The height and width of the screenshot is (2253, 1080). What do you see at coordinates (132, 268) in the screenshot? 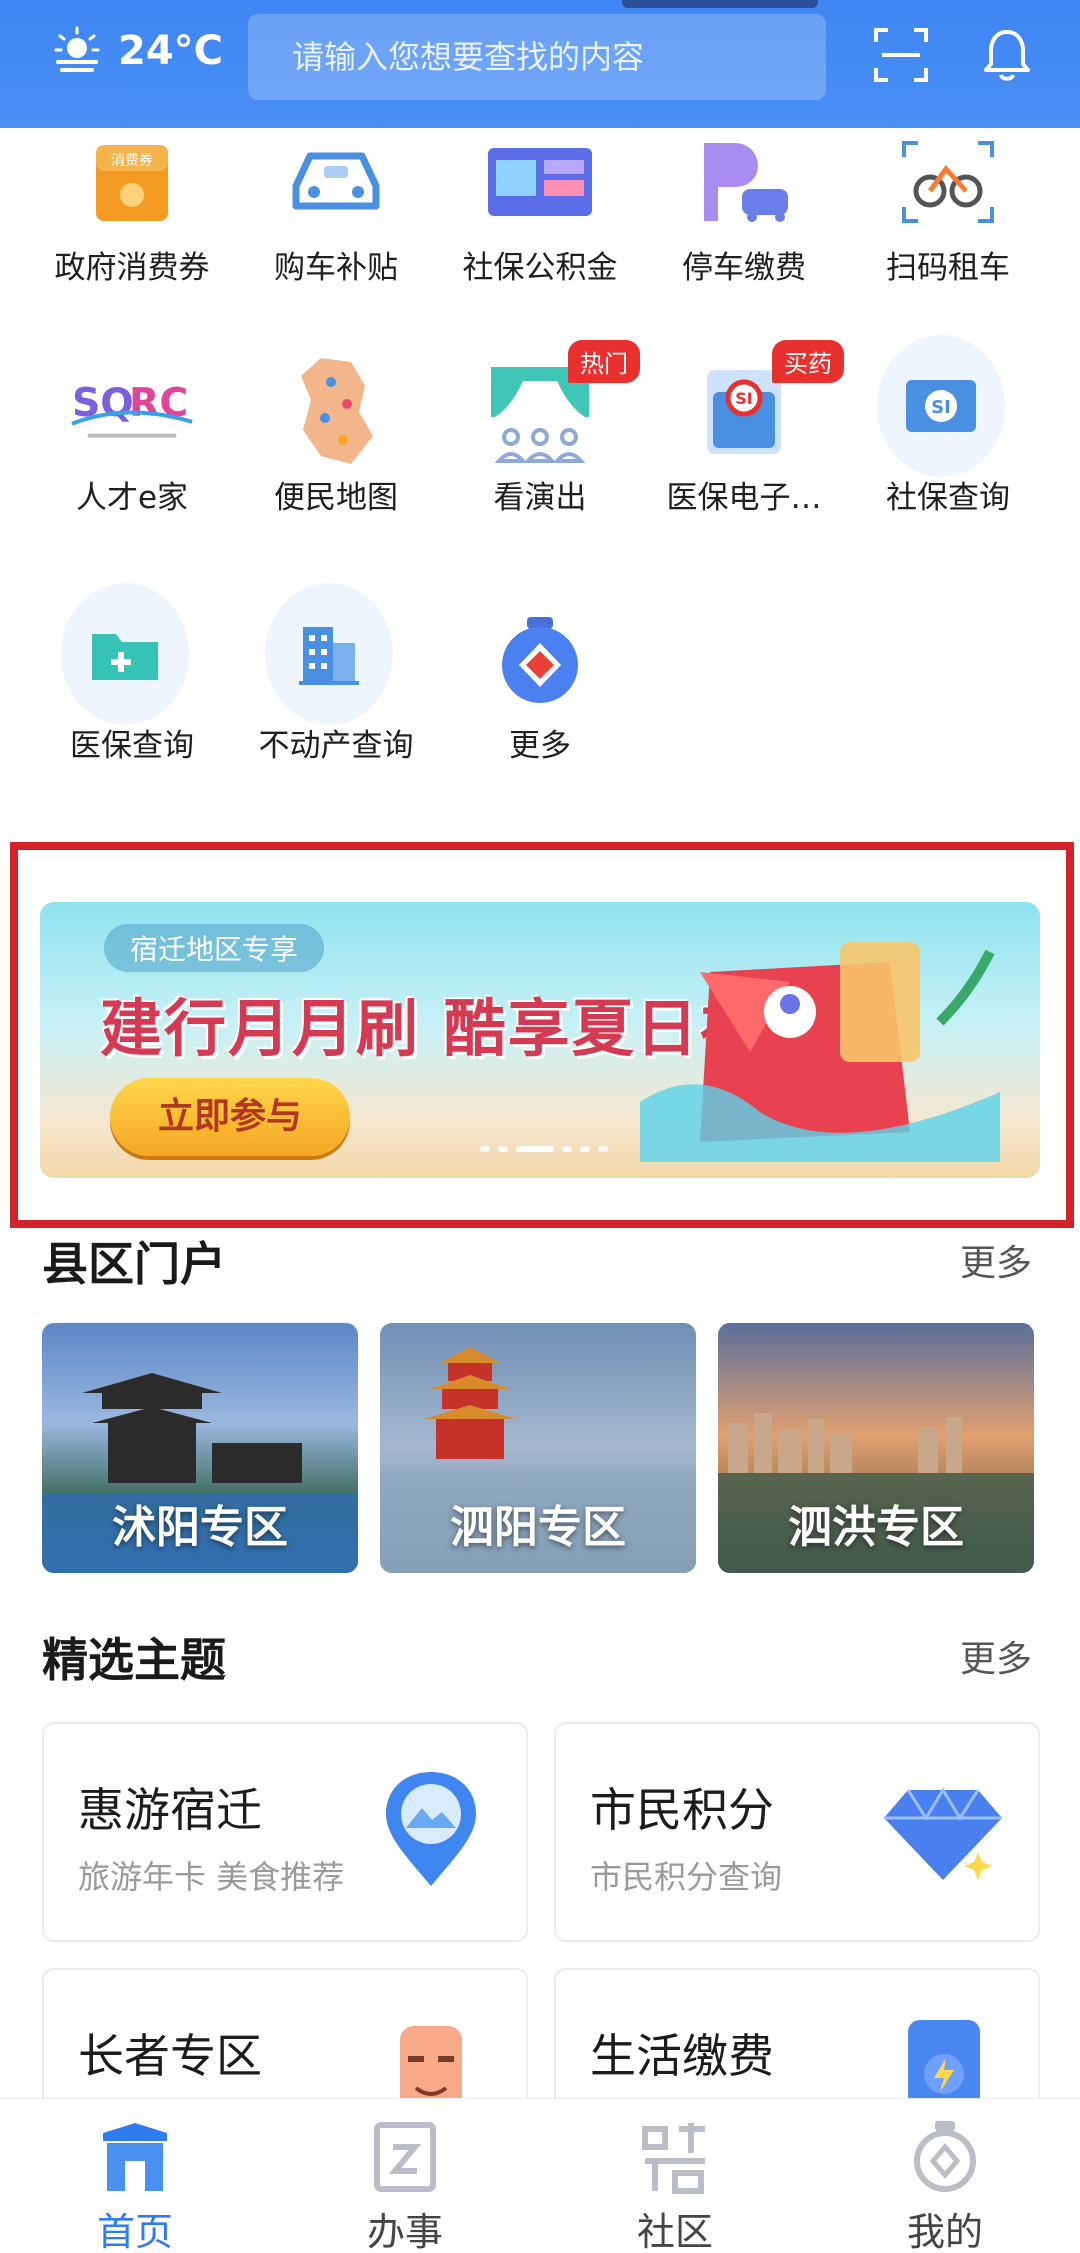
I see `service-label: 政府消费券` at bounding box center [132, 268].